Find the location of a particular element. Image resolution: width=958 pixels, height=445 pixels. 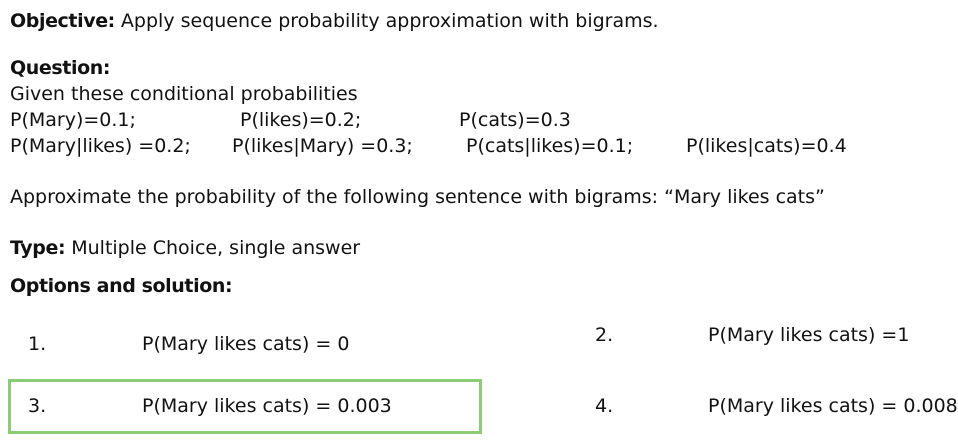

option-4-text: P(Mary likes cats) = 0.008 is located at coordinates (833, 406).